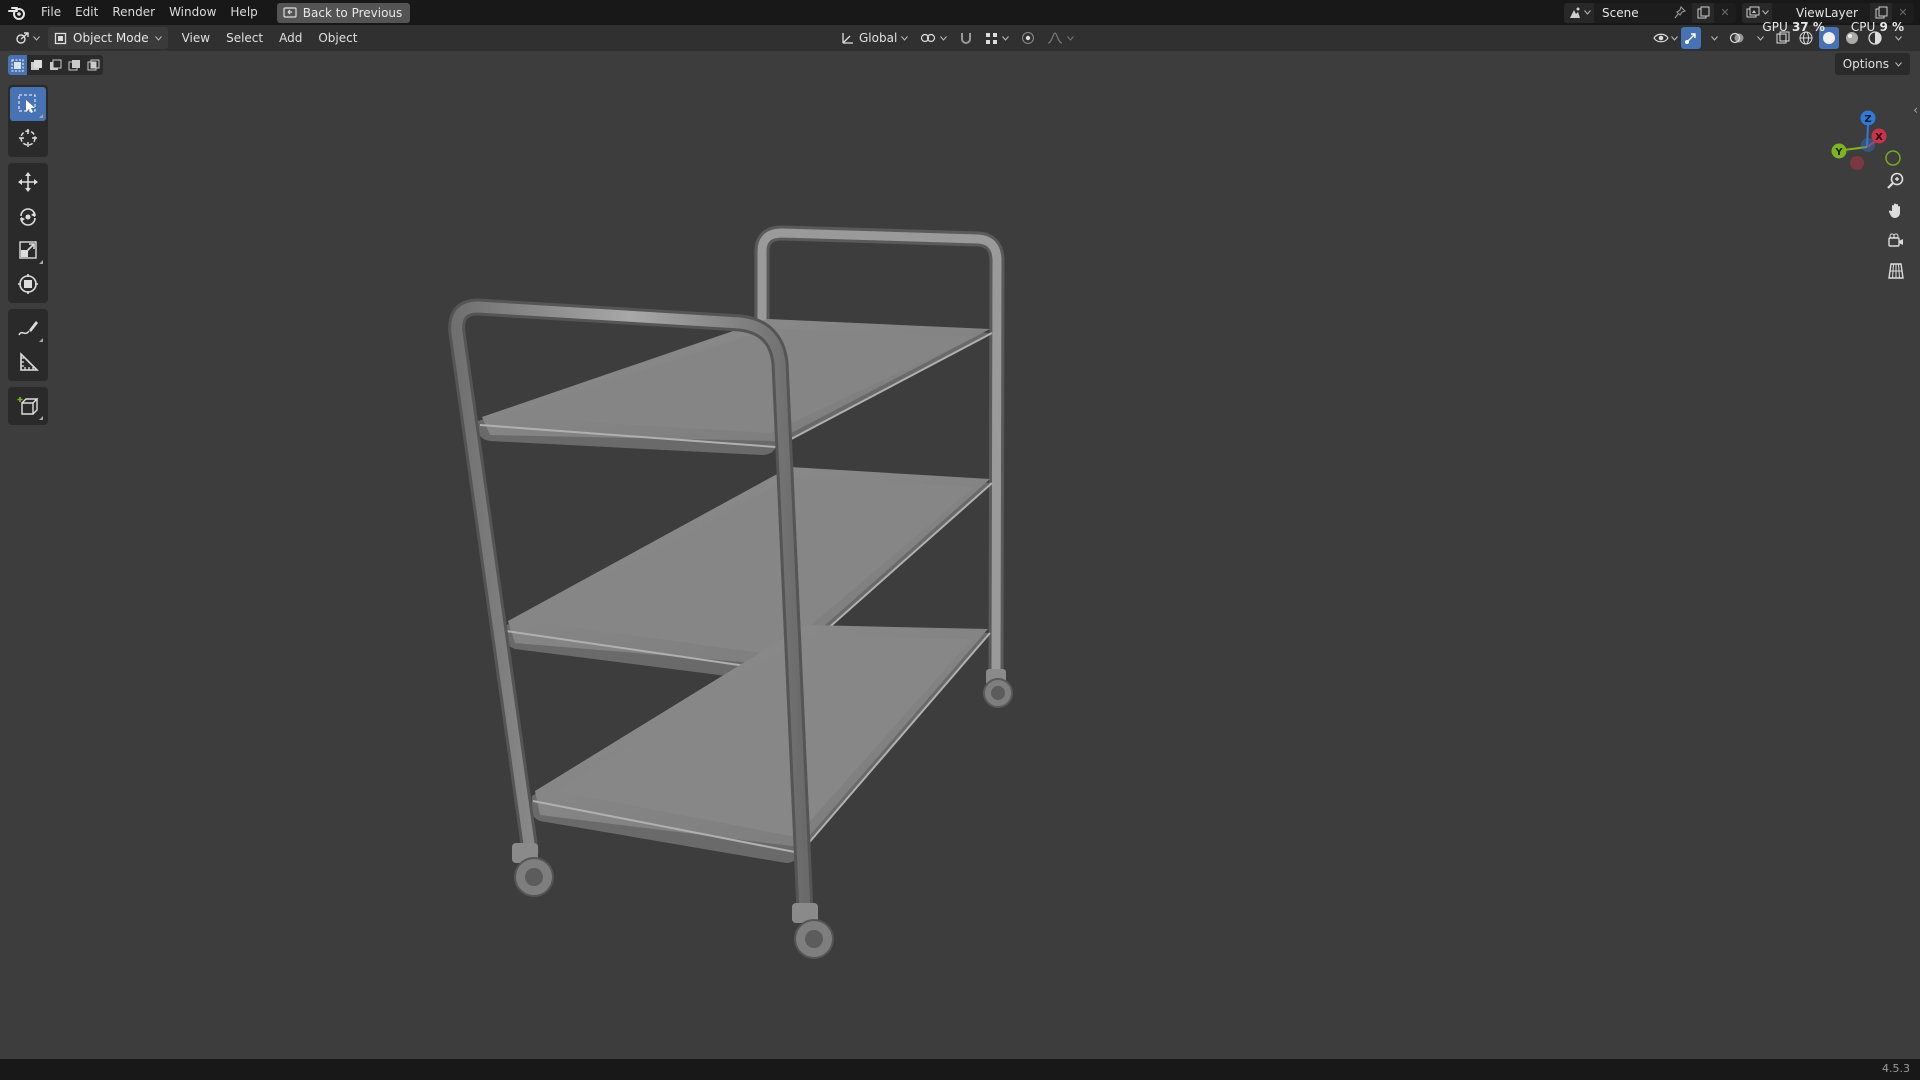 This screenshot has height=1080, width=1920. Describe the element at coordinates (1857, 163) in the screenshot. I see `gizmo-neg-x-handle` at that location.